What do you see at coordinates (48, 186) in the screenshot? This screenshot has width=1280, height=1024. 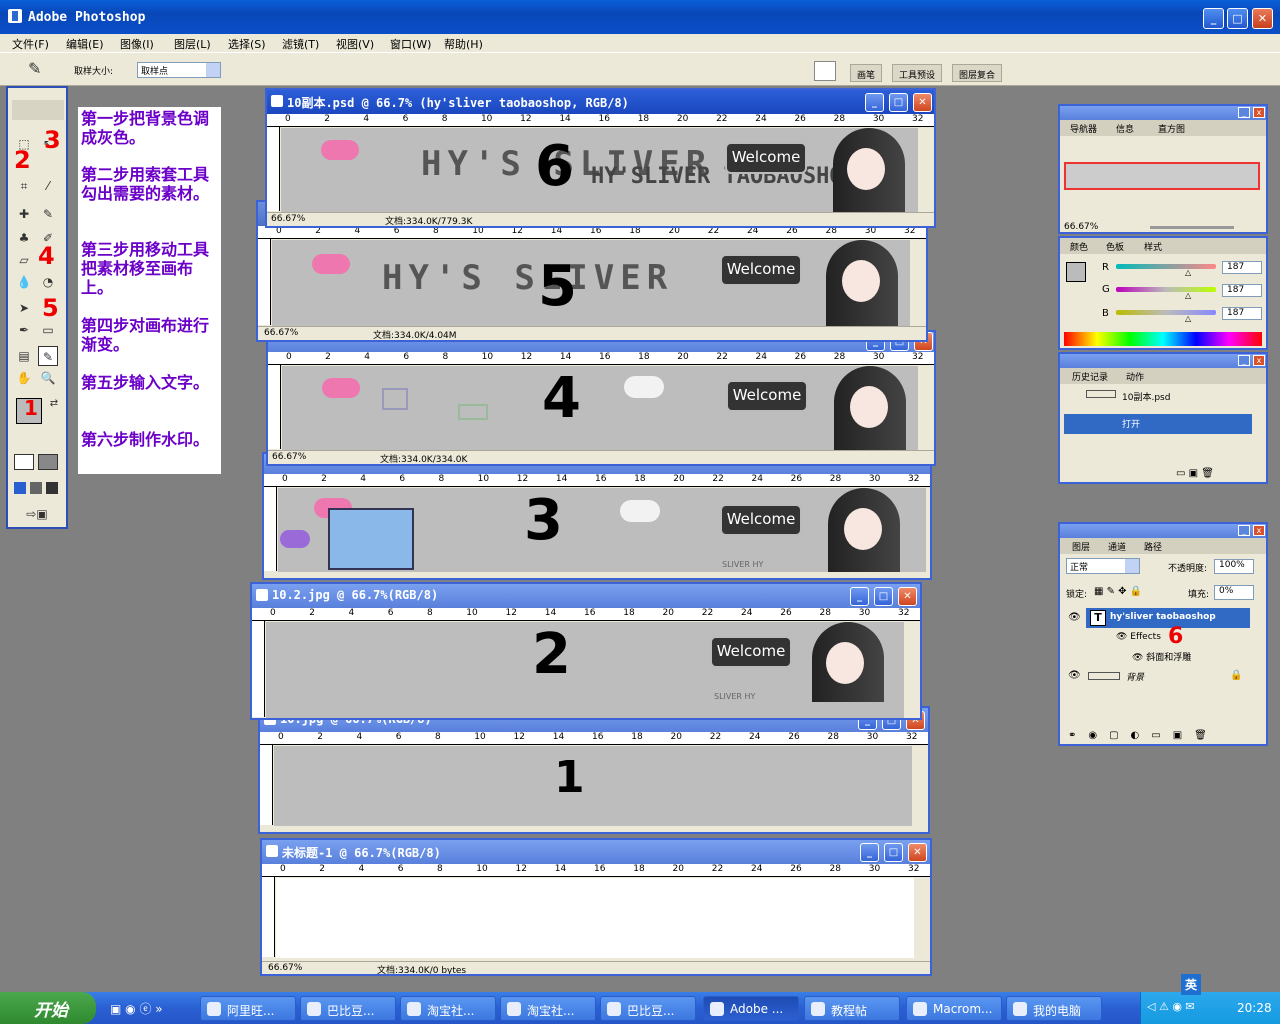 I see `slice-tool-icon: ⁄` at bounding box center [48, 186].